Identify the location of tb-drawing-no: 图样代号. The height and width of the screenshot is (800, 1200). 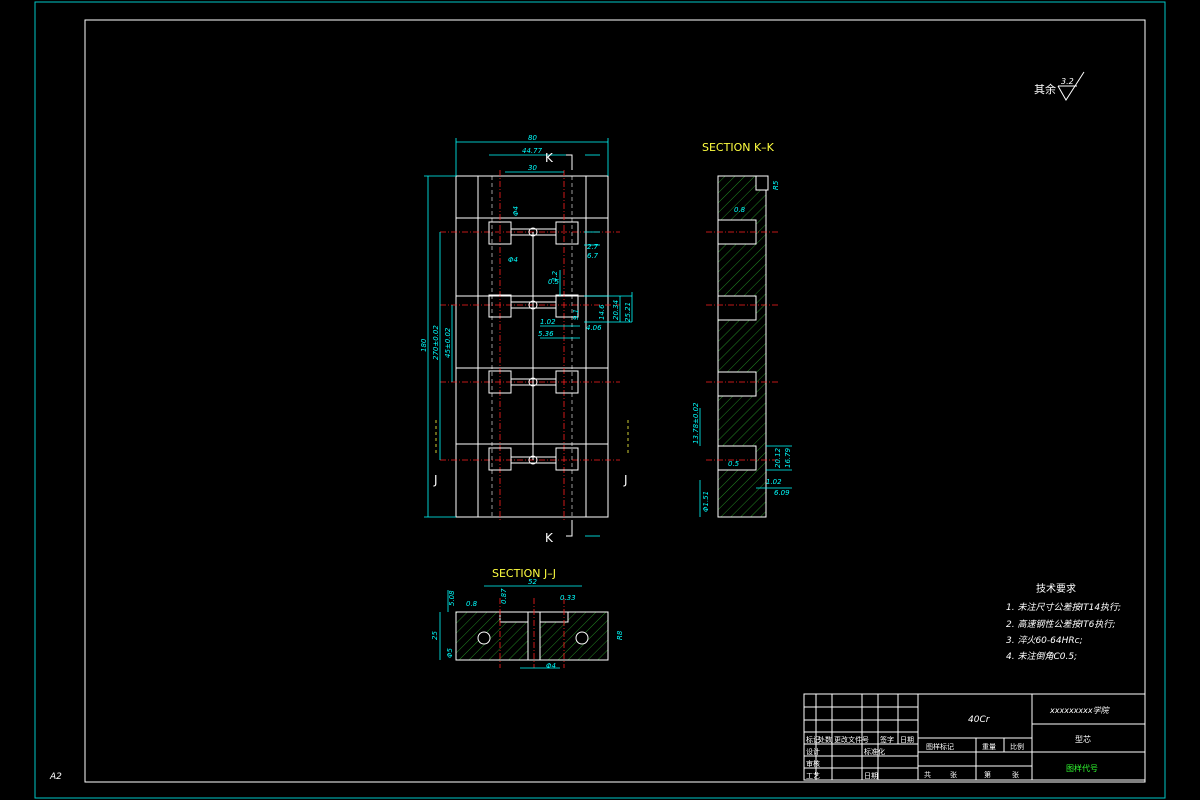
(1082, 768).